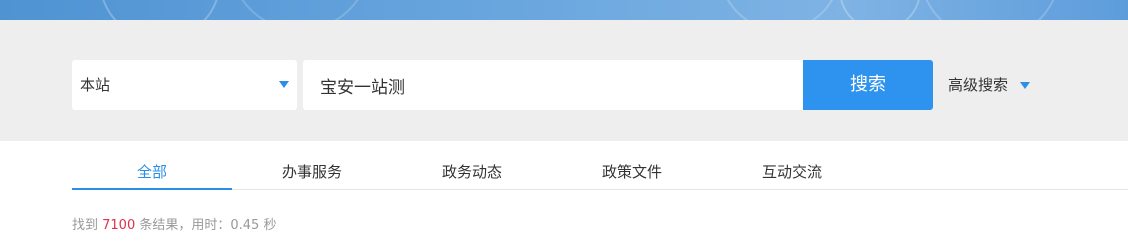 This screenshot has height=243, width=1128. What do you see at coordinates (152, 189) in the screenshot?
I see `active-tab-indicator` at bounding box center [152, 189].